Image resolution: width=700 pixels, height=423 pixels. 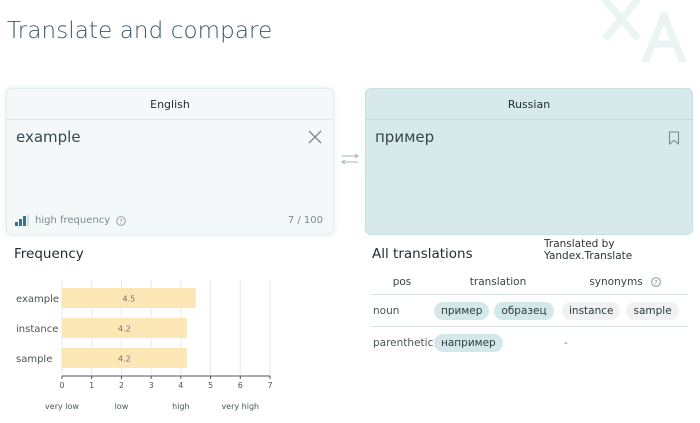 I want to click on synonym-chip: instance, so click(x=591, y=310).